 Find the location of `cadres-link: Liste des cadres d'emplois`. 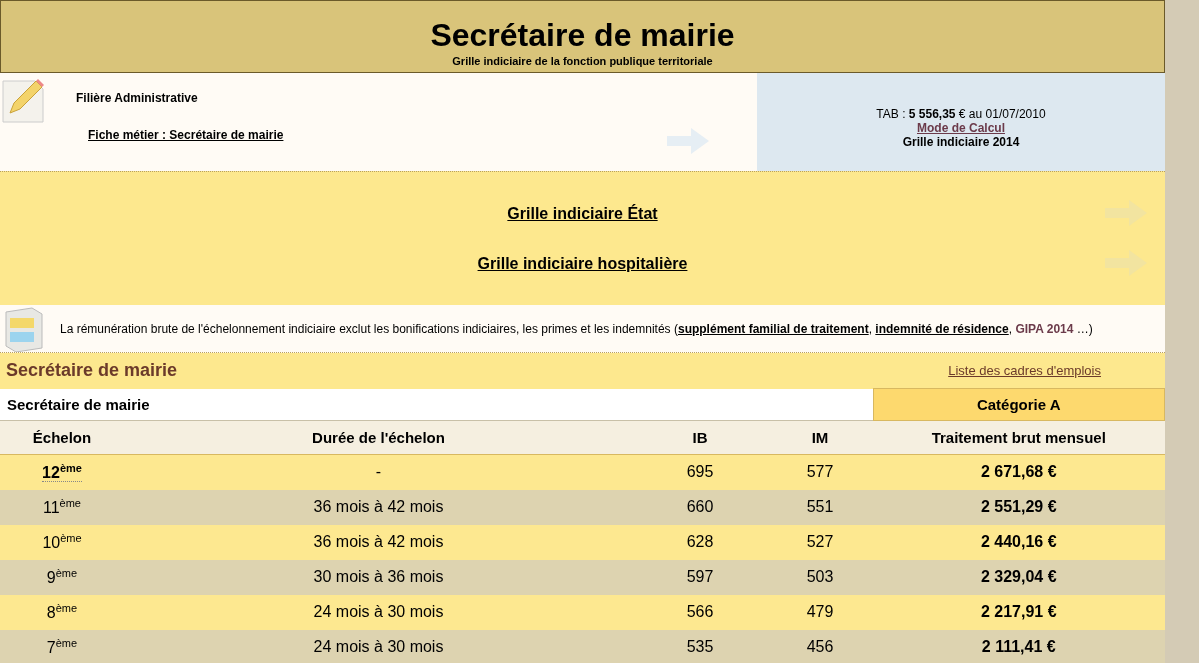

cadres-link: Liste des cadres d'emplois is located at coordinates (1024, 370).